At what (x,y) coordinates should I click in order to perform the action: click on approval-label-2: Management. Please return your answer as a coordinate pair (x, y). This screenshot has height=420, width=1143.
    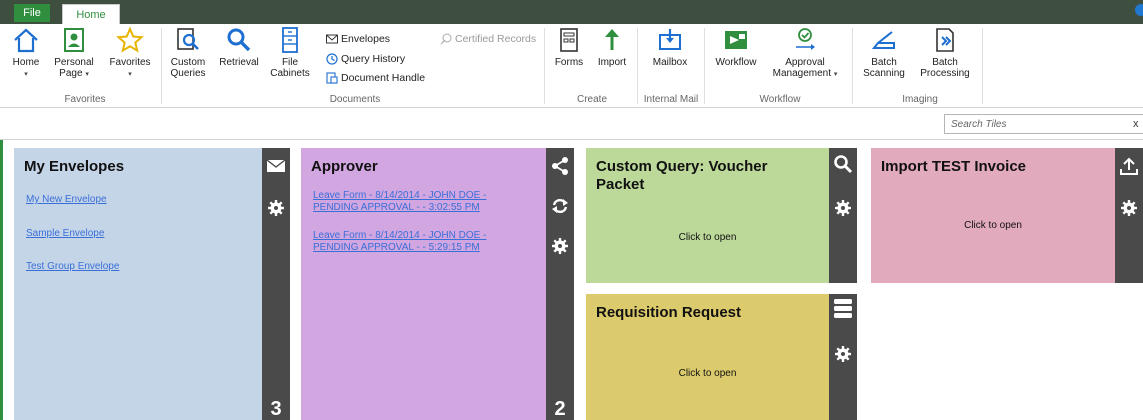
    Looking at the image, I should click on (802, 73).